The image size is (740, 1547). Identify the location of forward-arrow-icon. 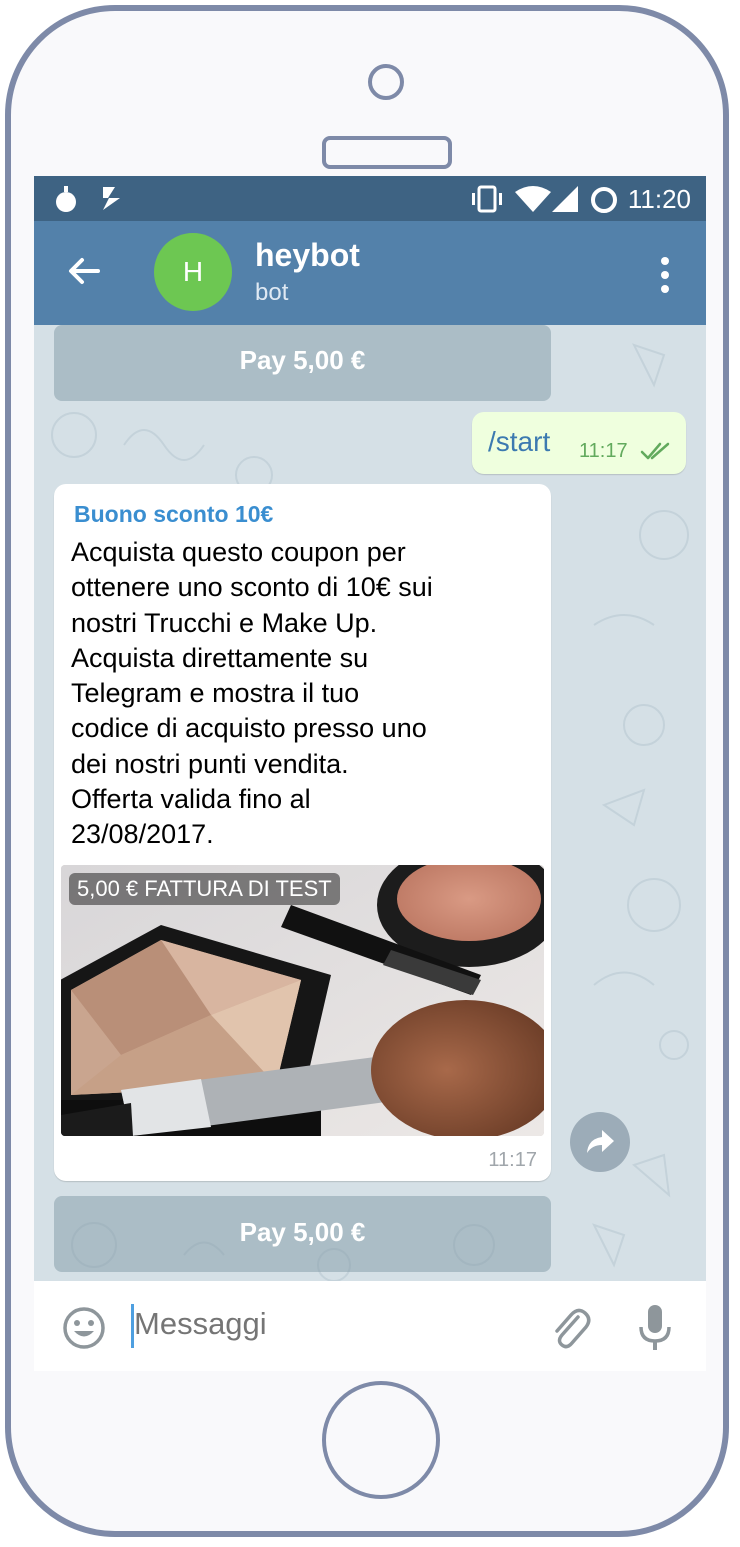
(600, 1141).